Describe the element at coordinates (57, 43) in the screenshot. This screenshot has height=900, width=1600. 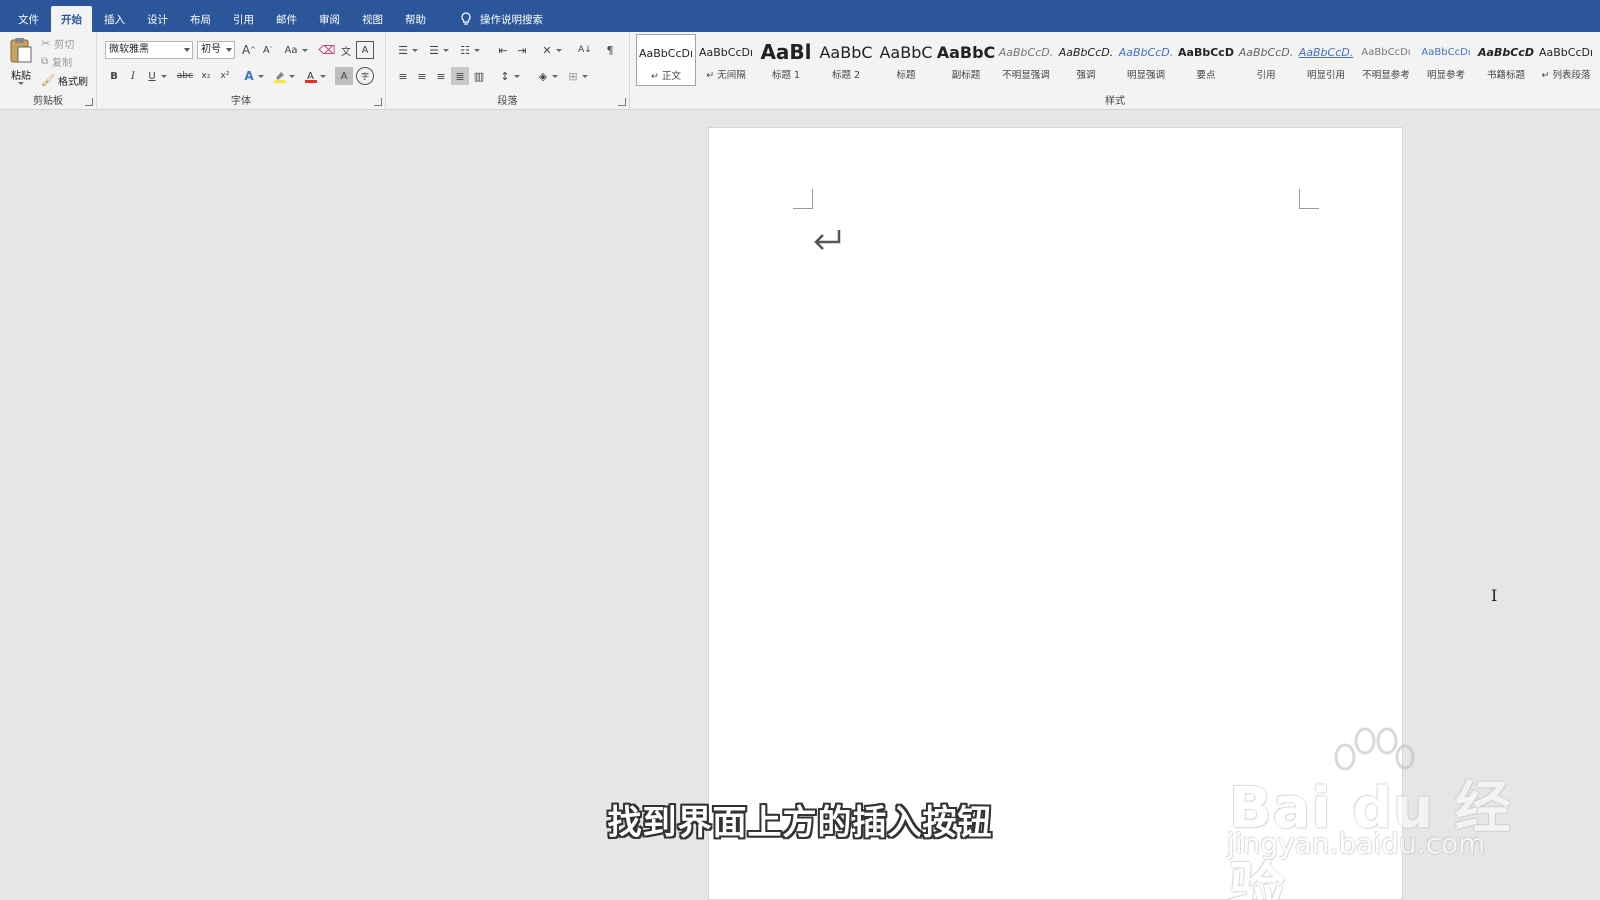
I see `cut-button: ✂ 剪切` at that location.